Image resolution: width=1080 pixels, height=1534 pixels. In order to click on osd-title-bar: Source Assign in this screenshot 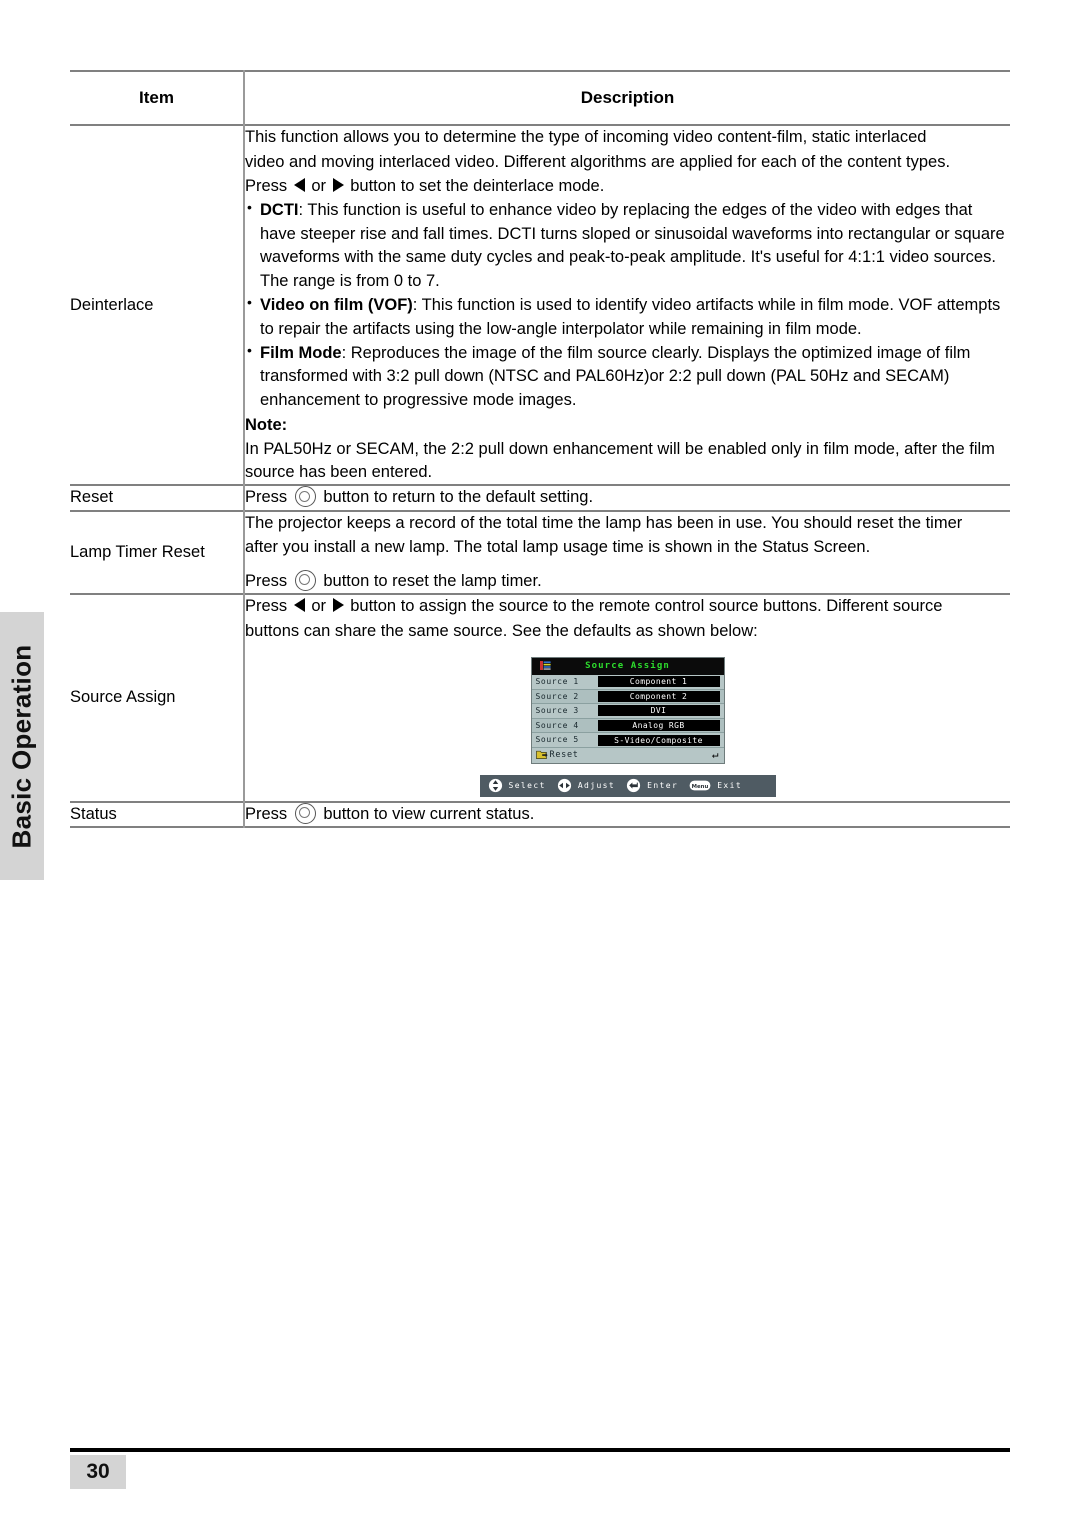, I will do `click(627, 666)`.